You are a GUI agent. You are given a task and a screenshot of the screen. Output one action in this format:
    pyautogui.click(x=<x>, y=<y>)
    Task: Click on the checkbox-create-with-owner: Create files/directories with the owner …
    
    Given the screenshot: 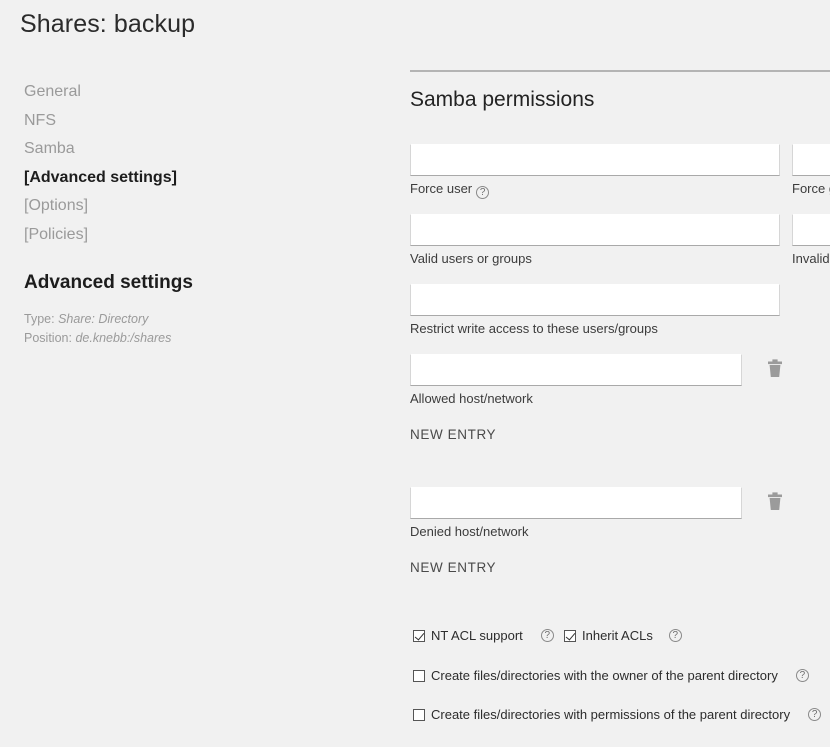 What is the action you would take?
    pyautogui.click(x=611, y=675)
    